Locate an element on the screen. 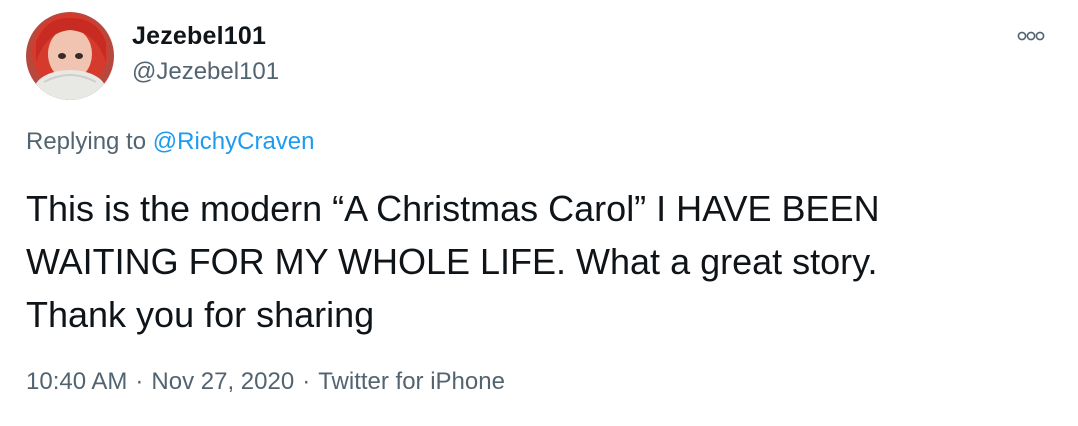 Image resolution: width=1078 pixels, height=426 pixels. tweet-text-line: Thank you for sharing is located at coordinates (200, 314).